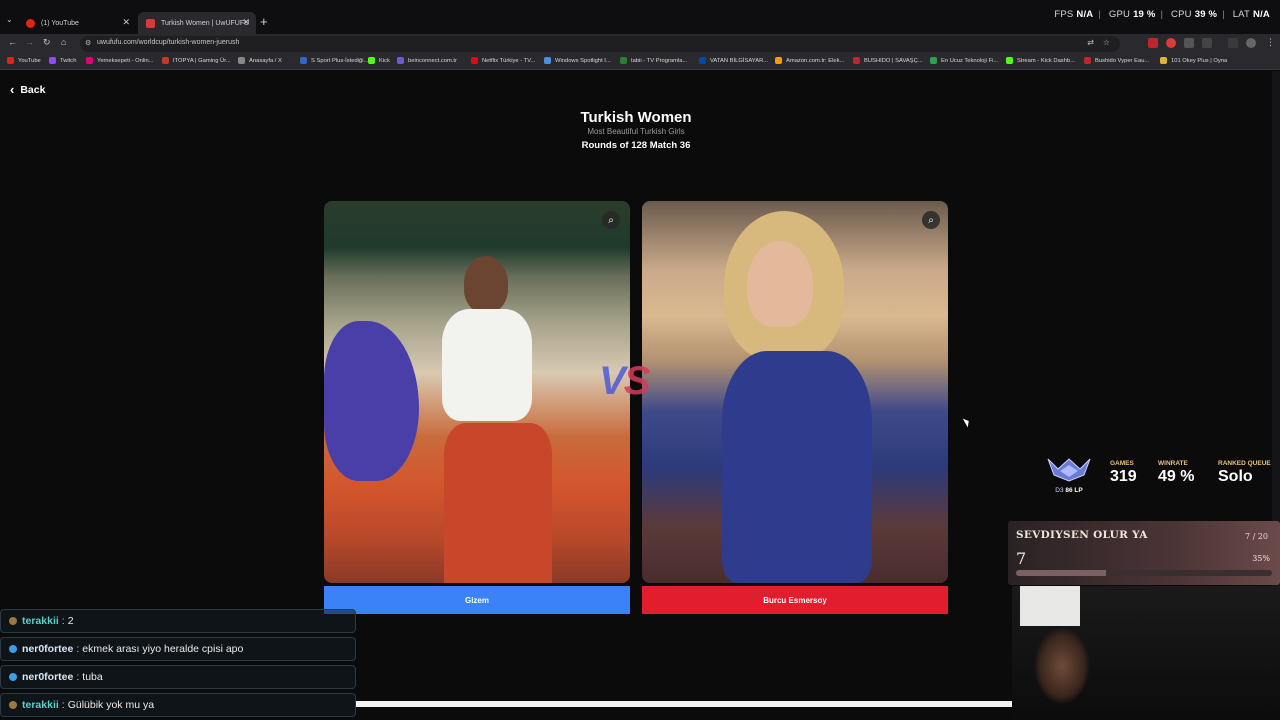  I want to click on chat-username: terakkii, so click(40, 705).